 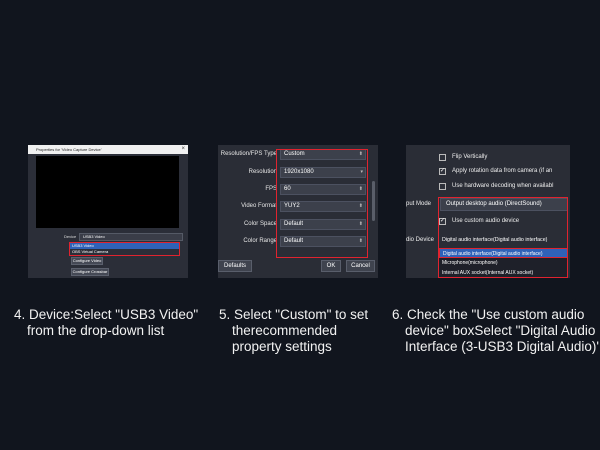 What do you see at coordinates (90, 272) in the screenshot?
I see `configure-crossbar-button: Configure Crossbar` at bounding box center [90, 272].